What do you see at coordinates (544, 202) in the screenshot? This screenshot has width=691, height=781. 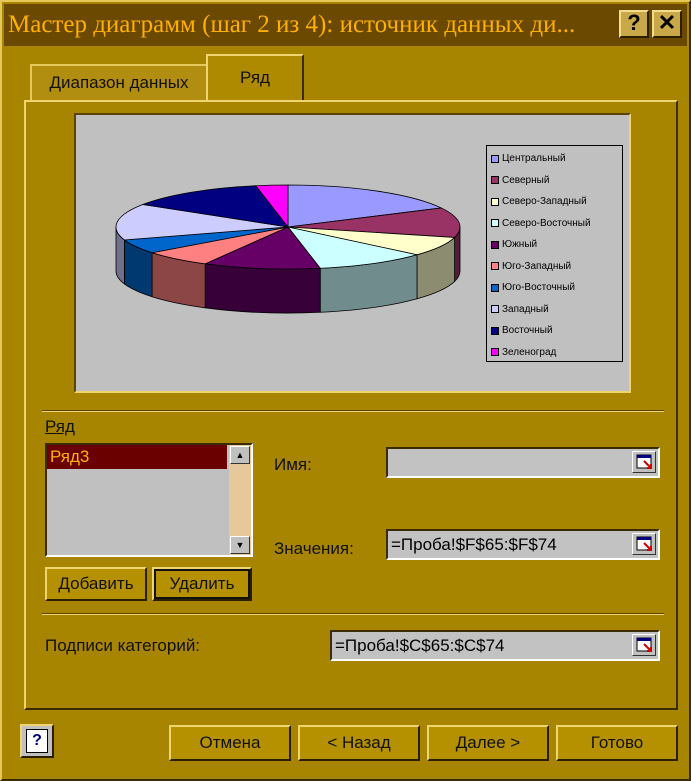 I see `legend-label: Северо-Западный` at bounding box center [544, 202].